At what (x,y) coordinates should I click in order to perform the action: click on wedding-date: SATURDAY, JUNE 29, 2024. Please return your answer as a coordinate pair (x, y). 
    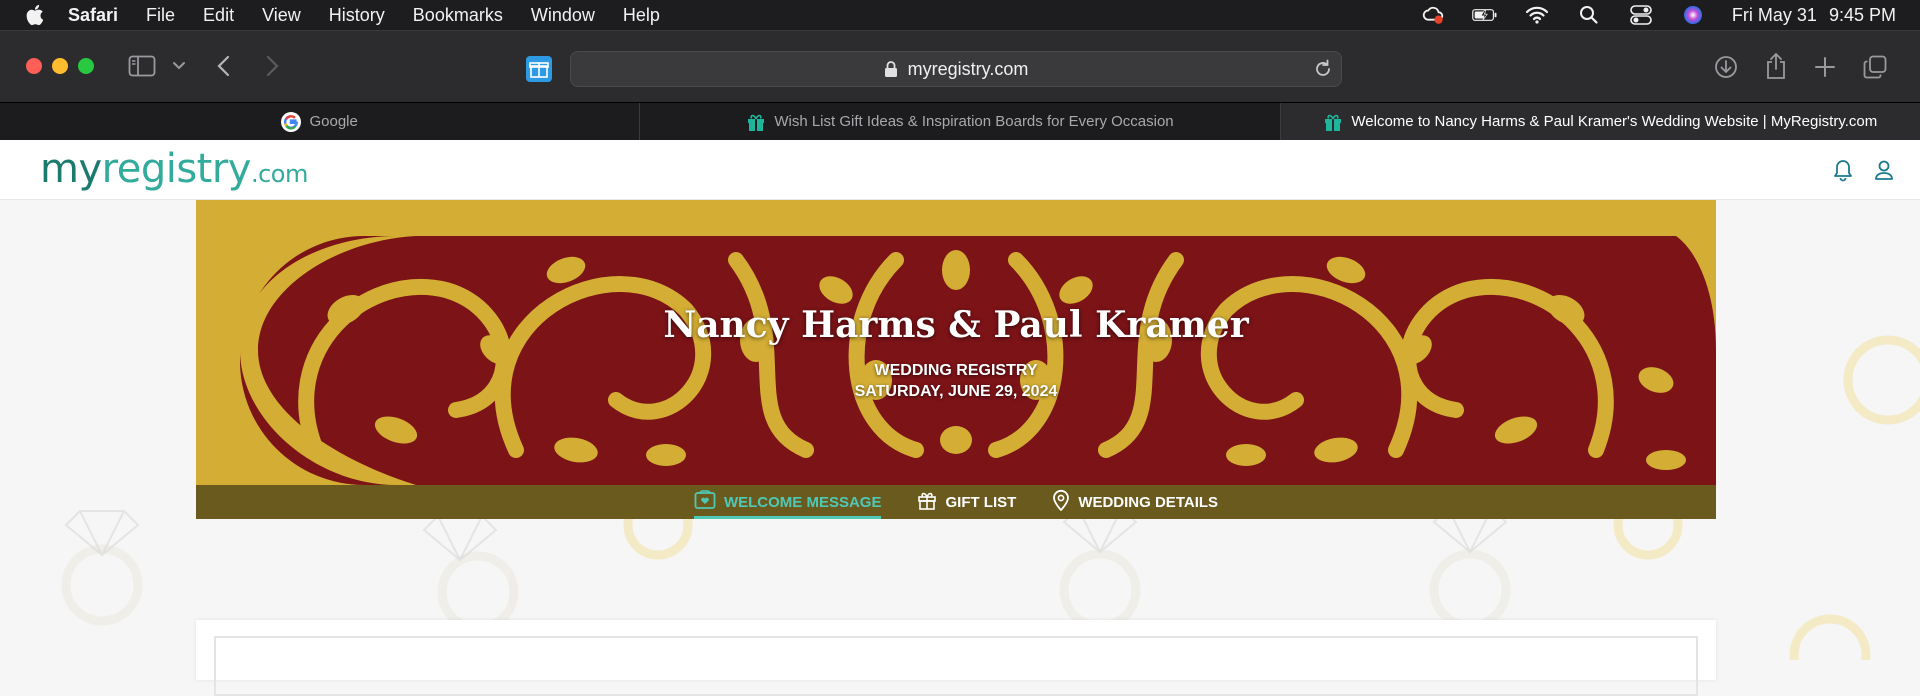
    Looking at the image, I should click on (956, 391).